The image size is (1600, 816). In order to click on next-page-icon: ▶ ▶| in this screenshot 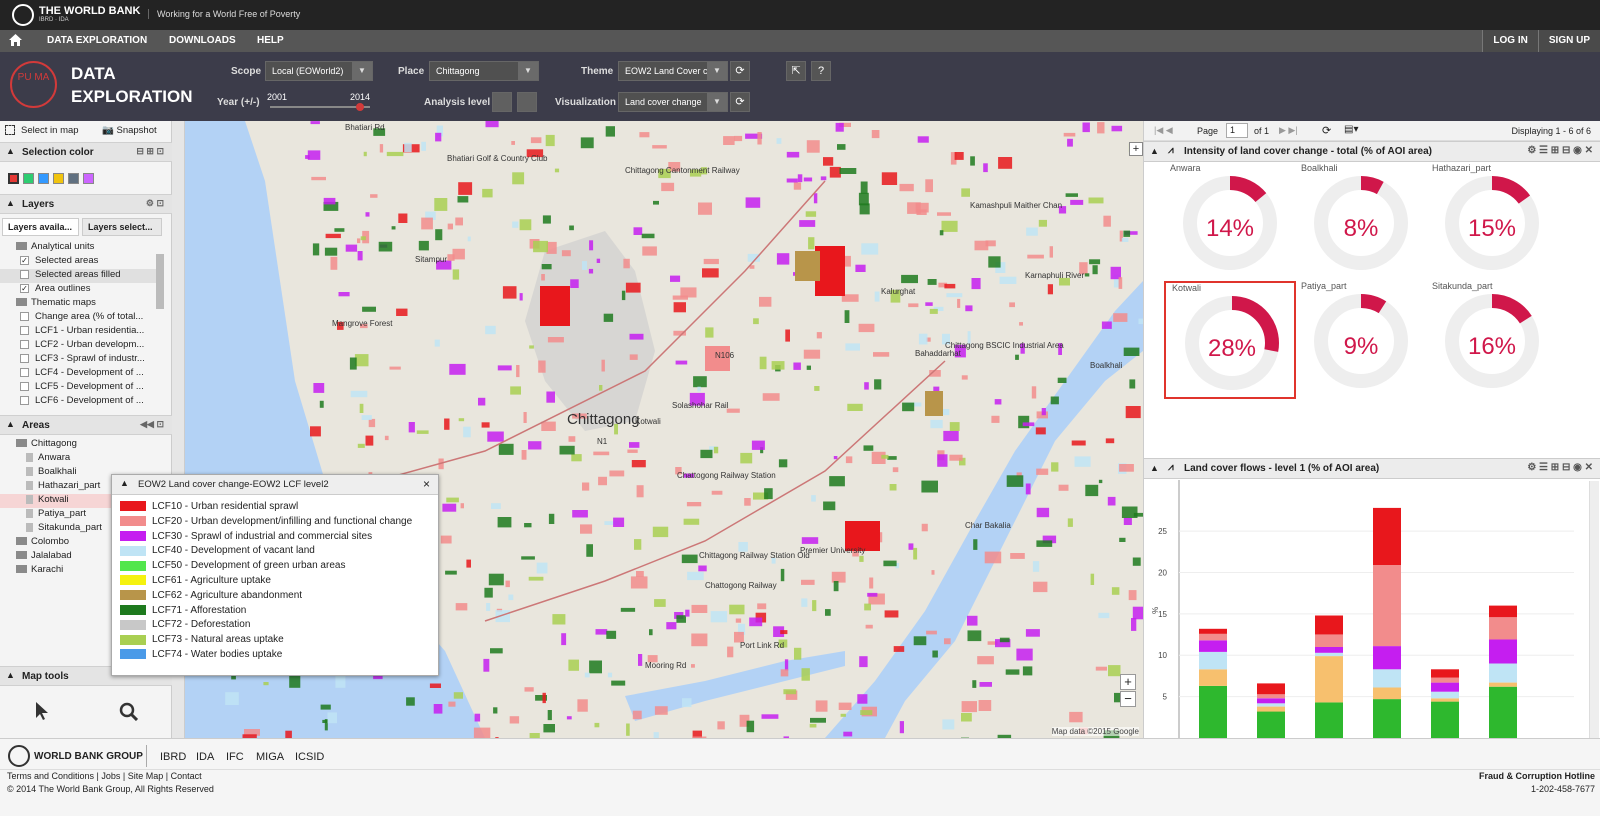, I will do `click(1288, 130)`.